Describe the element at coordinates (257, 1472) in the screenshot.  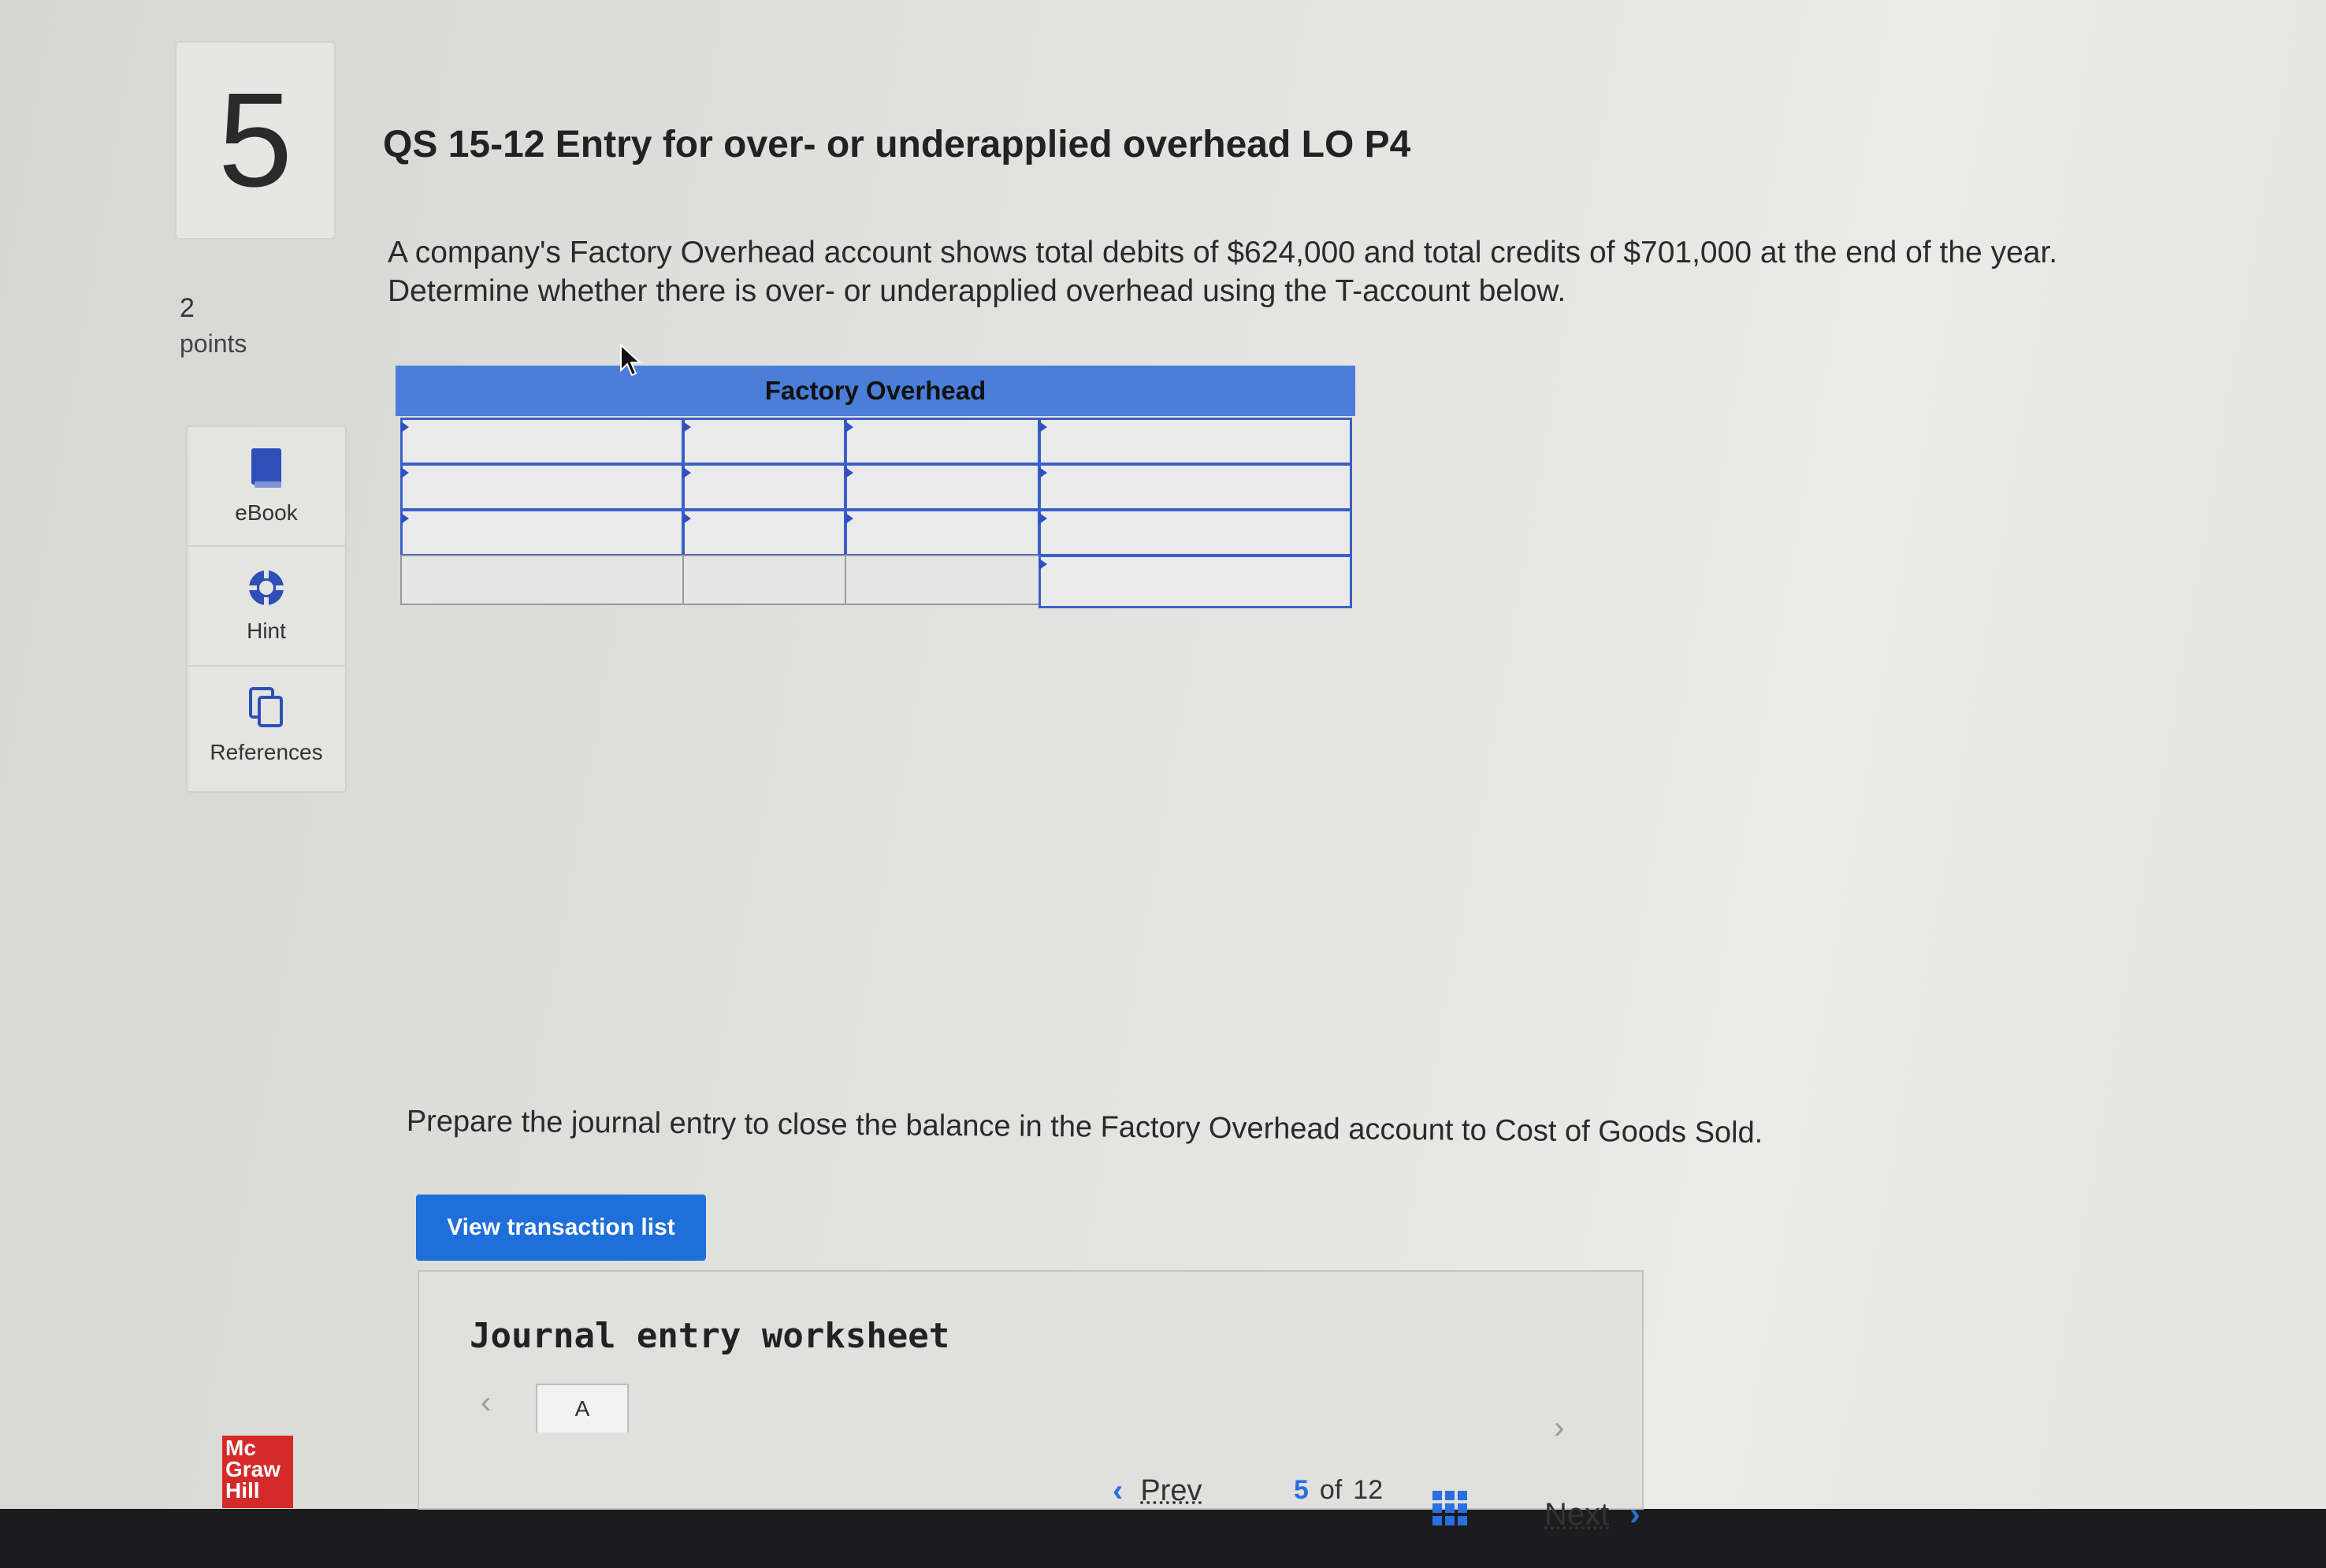
I see `mcgraw-hill-logo: Mc Graw Hill` at that location.